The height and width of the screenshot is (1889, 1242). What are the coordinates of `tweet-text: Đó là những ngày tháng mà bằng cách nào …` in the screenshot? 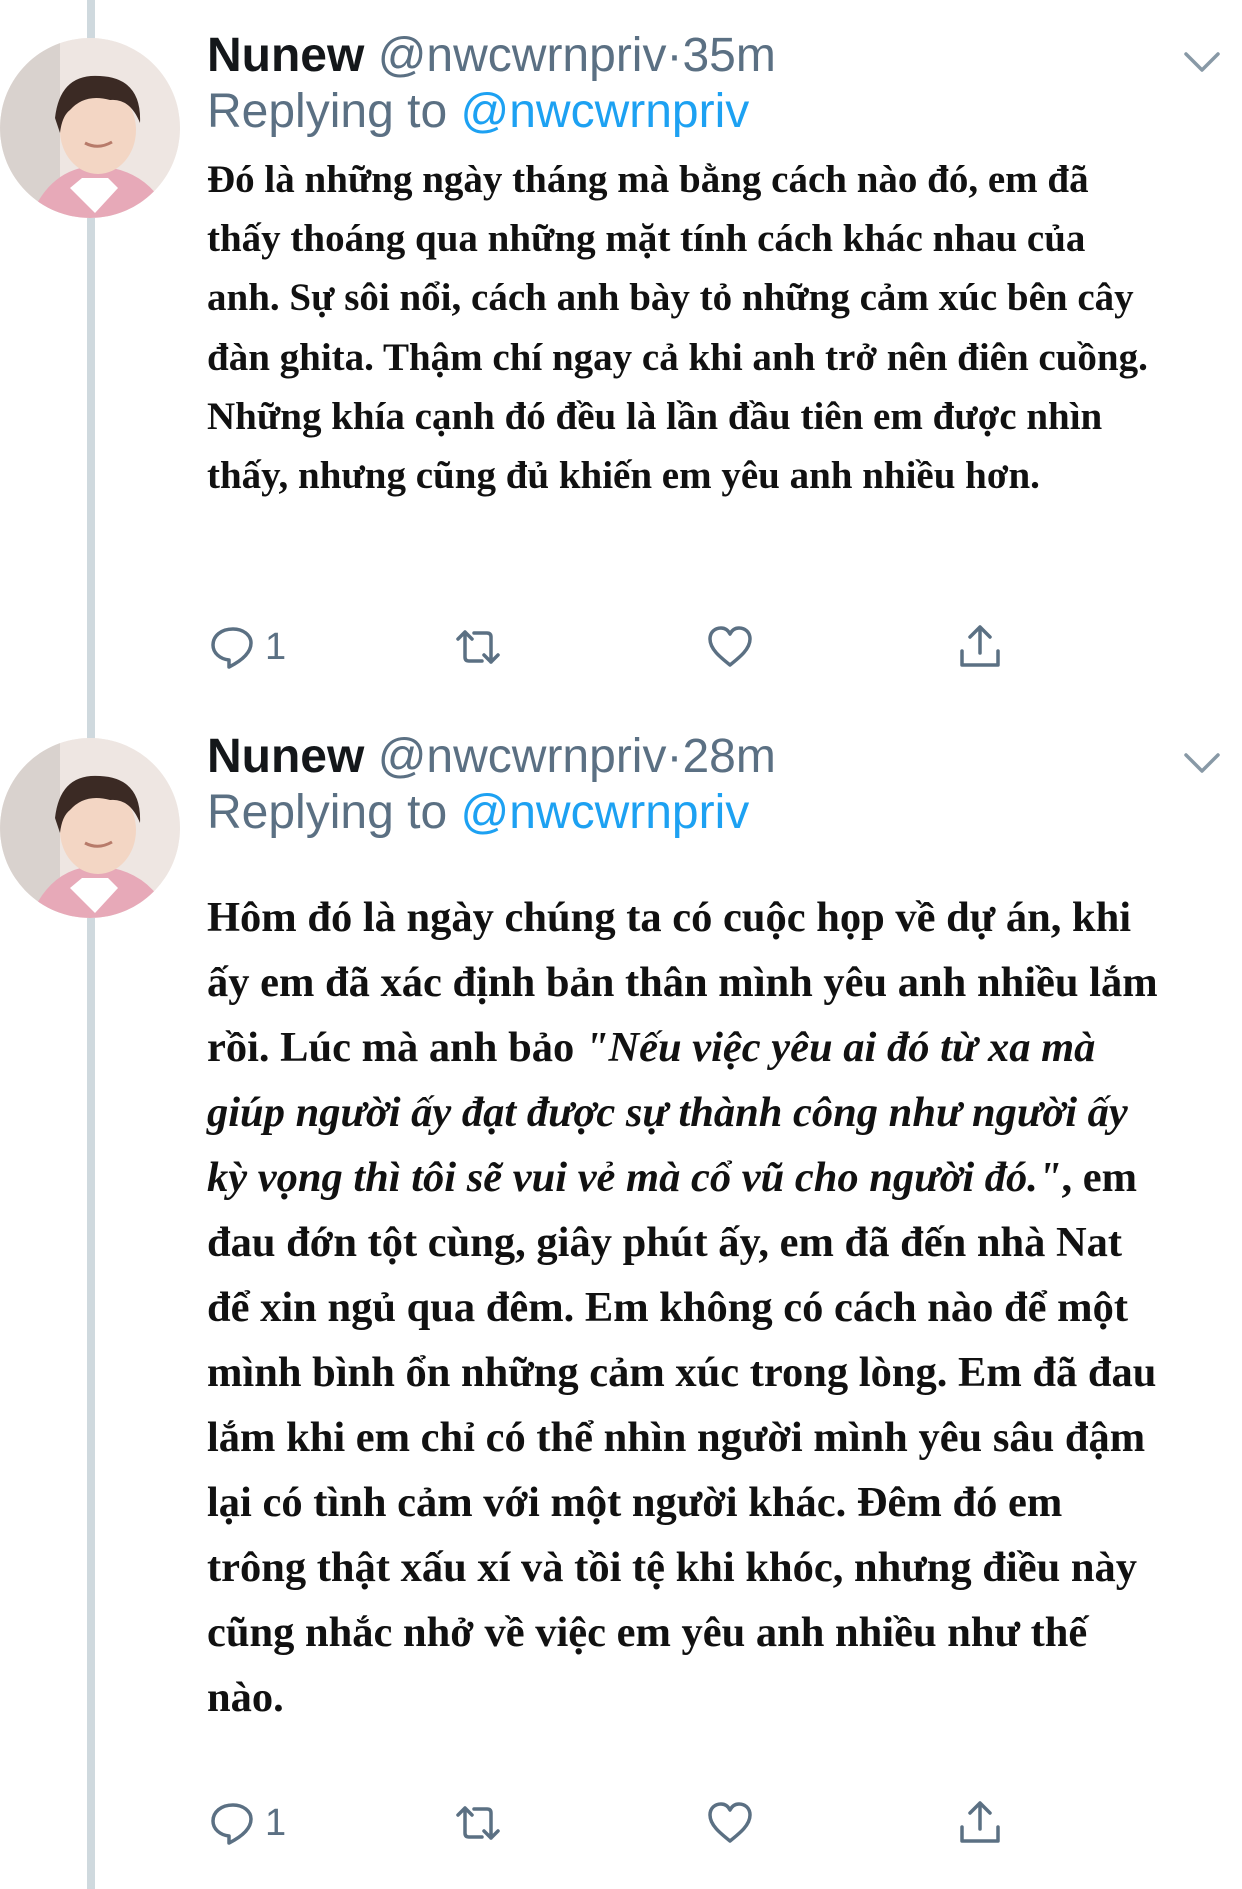 It's located at (677, 328).